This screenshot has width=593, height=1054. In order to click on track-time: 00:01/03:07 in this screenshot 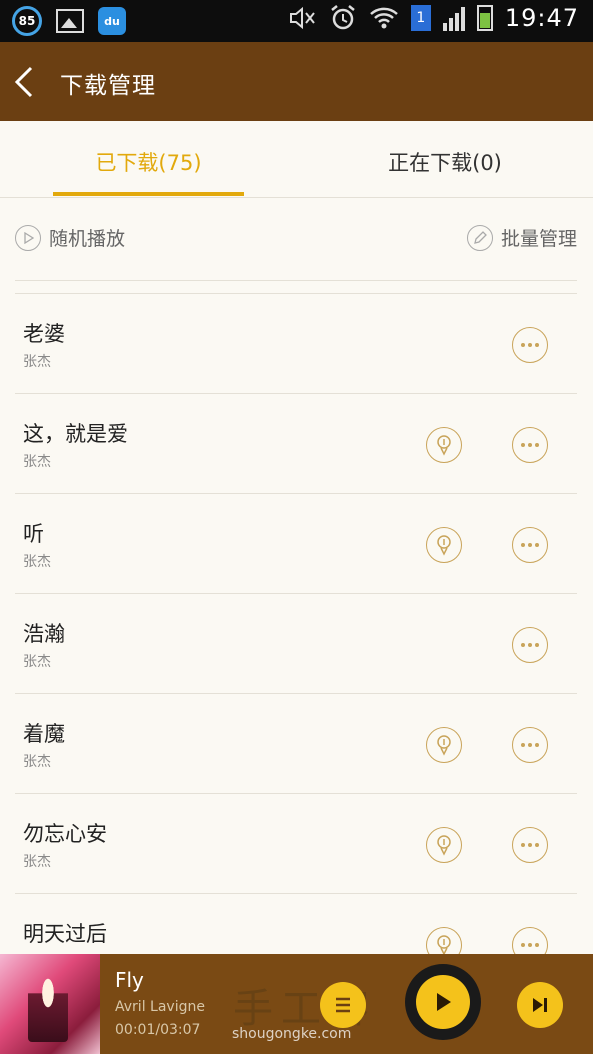, I will do `click(158, 1030)`.